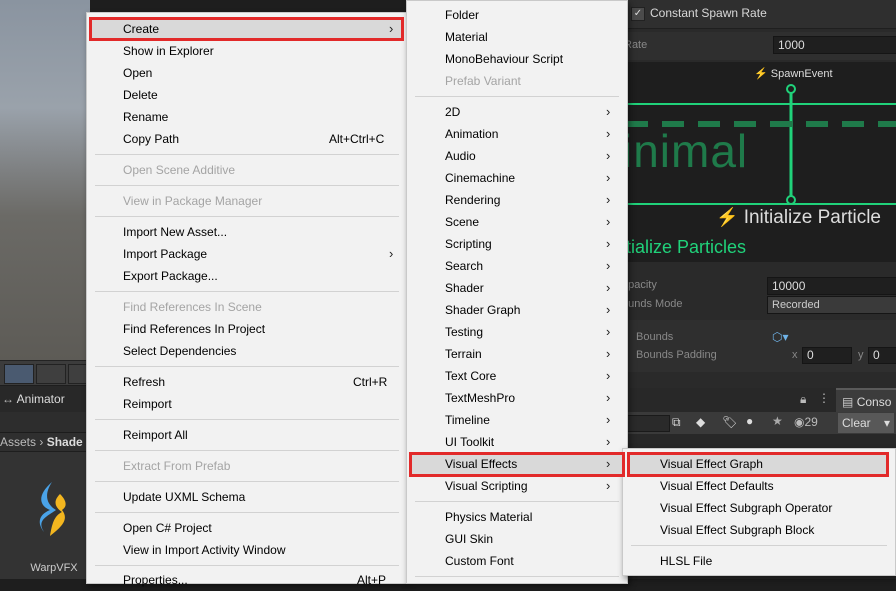 The height and width of the screenshot is (591, 896). I want to click on menu-item-label: Physics Material, so click(489, 517).